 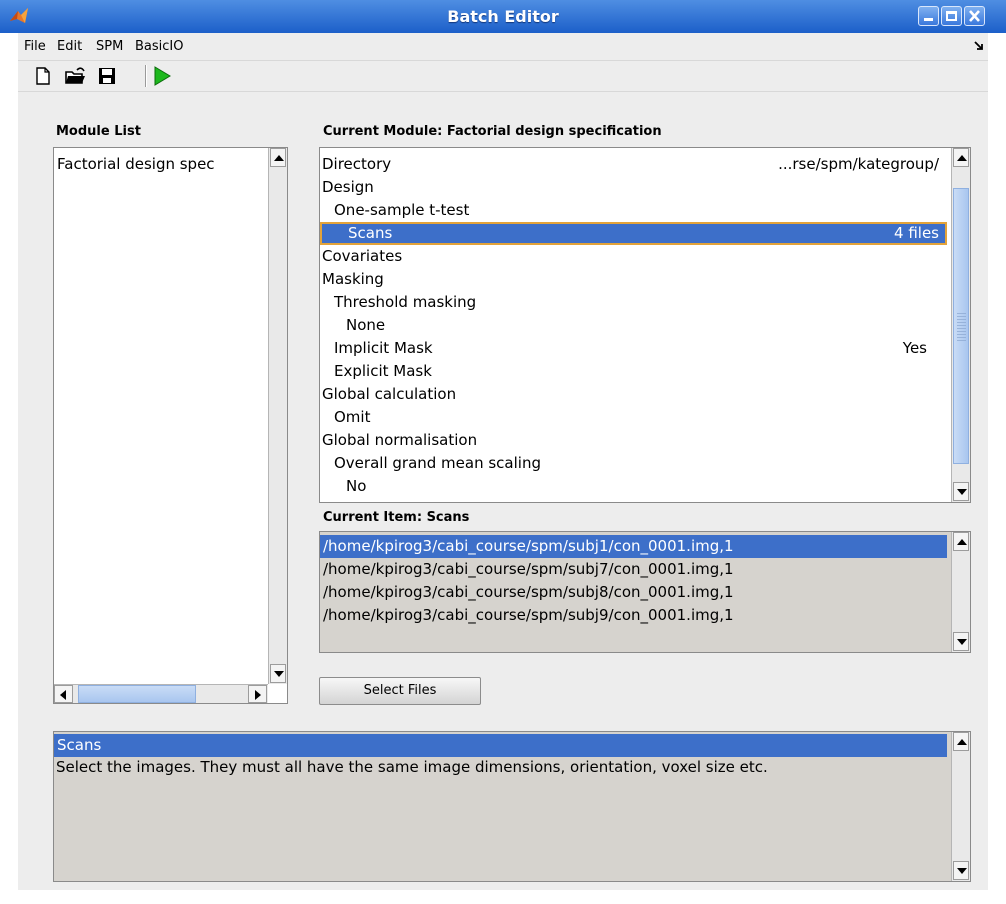 I want to click on vscroll-thumb, so click(x=961, y=326).